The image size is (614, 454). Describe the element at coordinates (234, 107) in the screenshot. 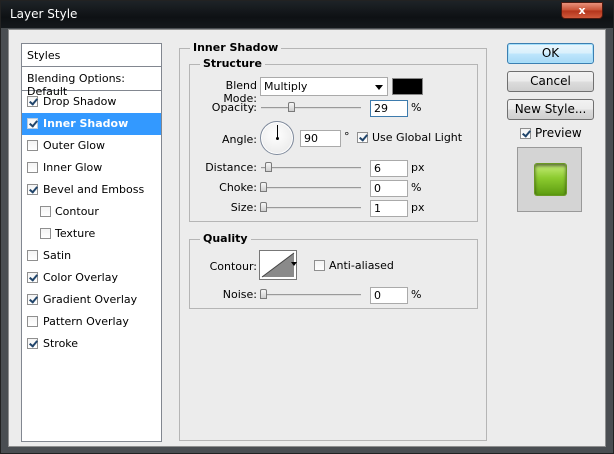

I see `opacity-label: Opacity:` at that location.